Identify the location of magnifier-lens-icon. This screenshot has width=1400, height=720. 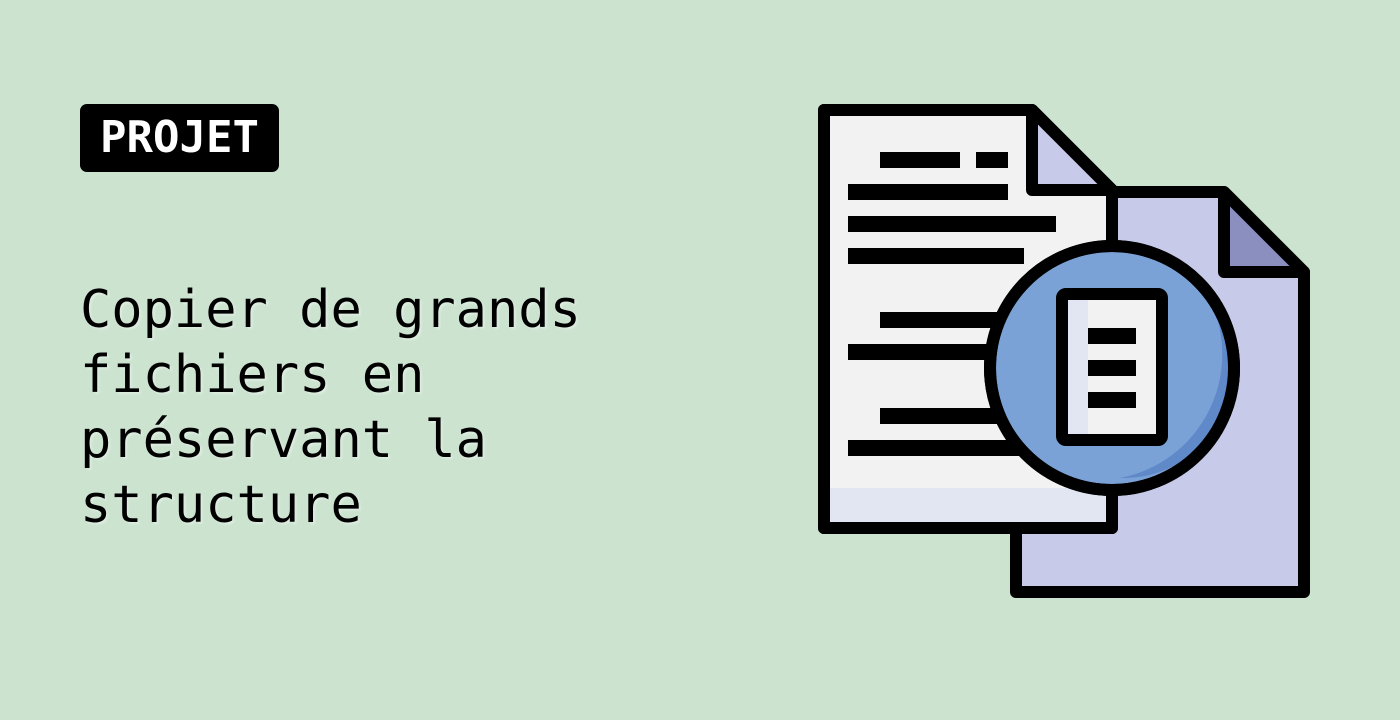
(1112, 368).